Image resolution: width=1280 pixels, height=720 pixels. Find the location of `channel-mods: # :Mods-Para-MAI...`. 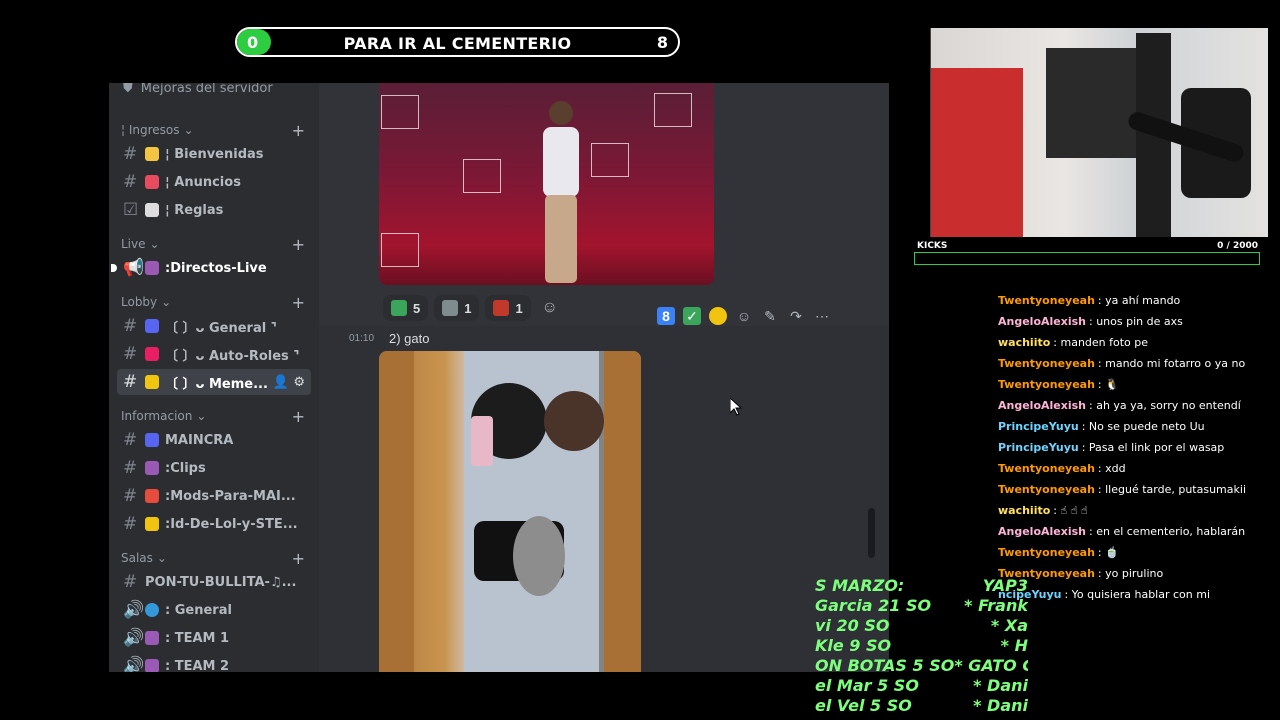

channel-mods: # :Mods-Para-MAI... is located at coordinates (214, 496).